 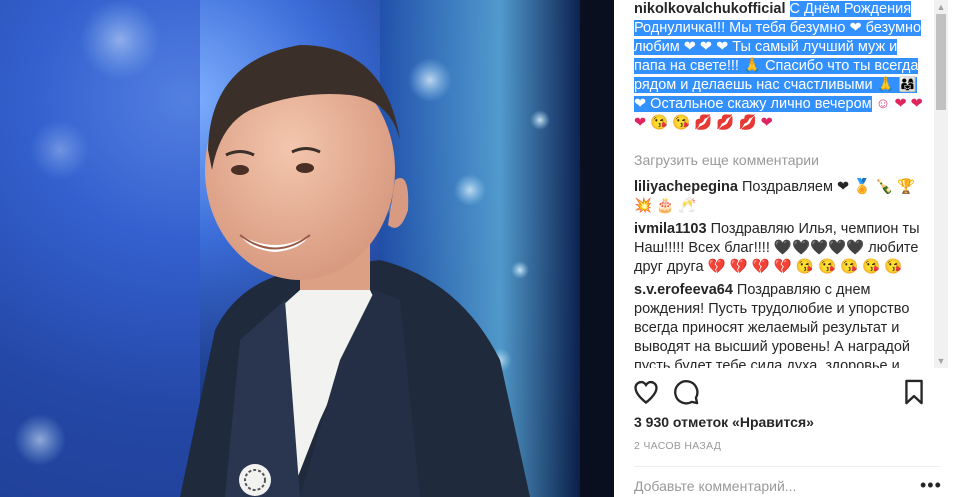 What do you see at coordinates (646, 392) in the screenshot?
I see `heart-icon` at bounding box center [646, 392].